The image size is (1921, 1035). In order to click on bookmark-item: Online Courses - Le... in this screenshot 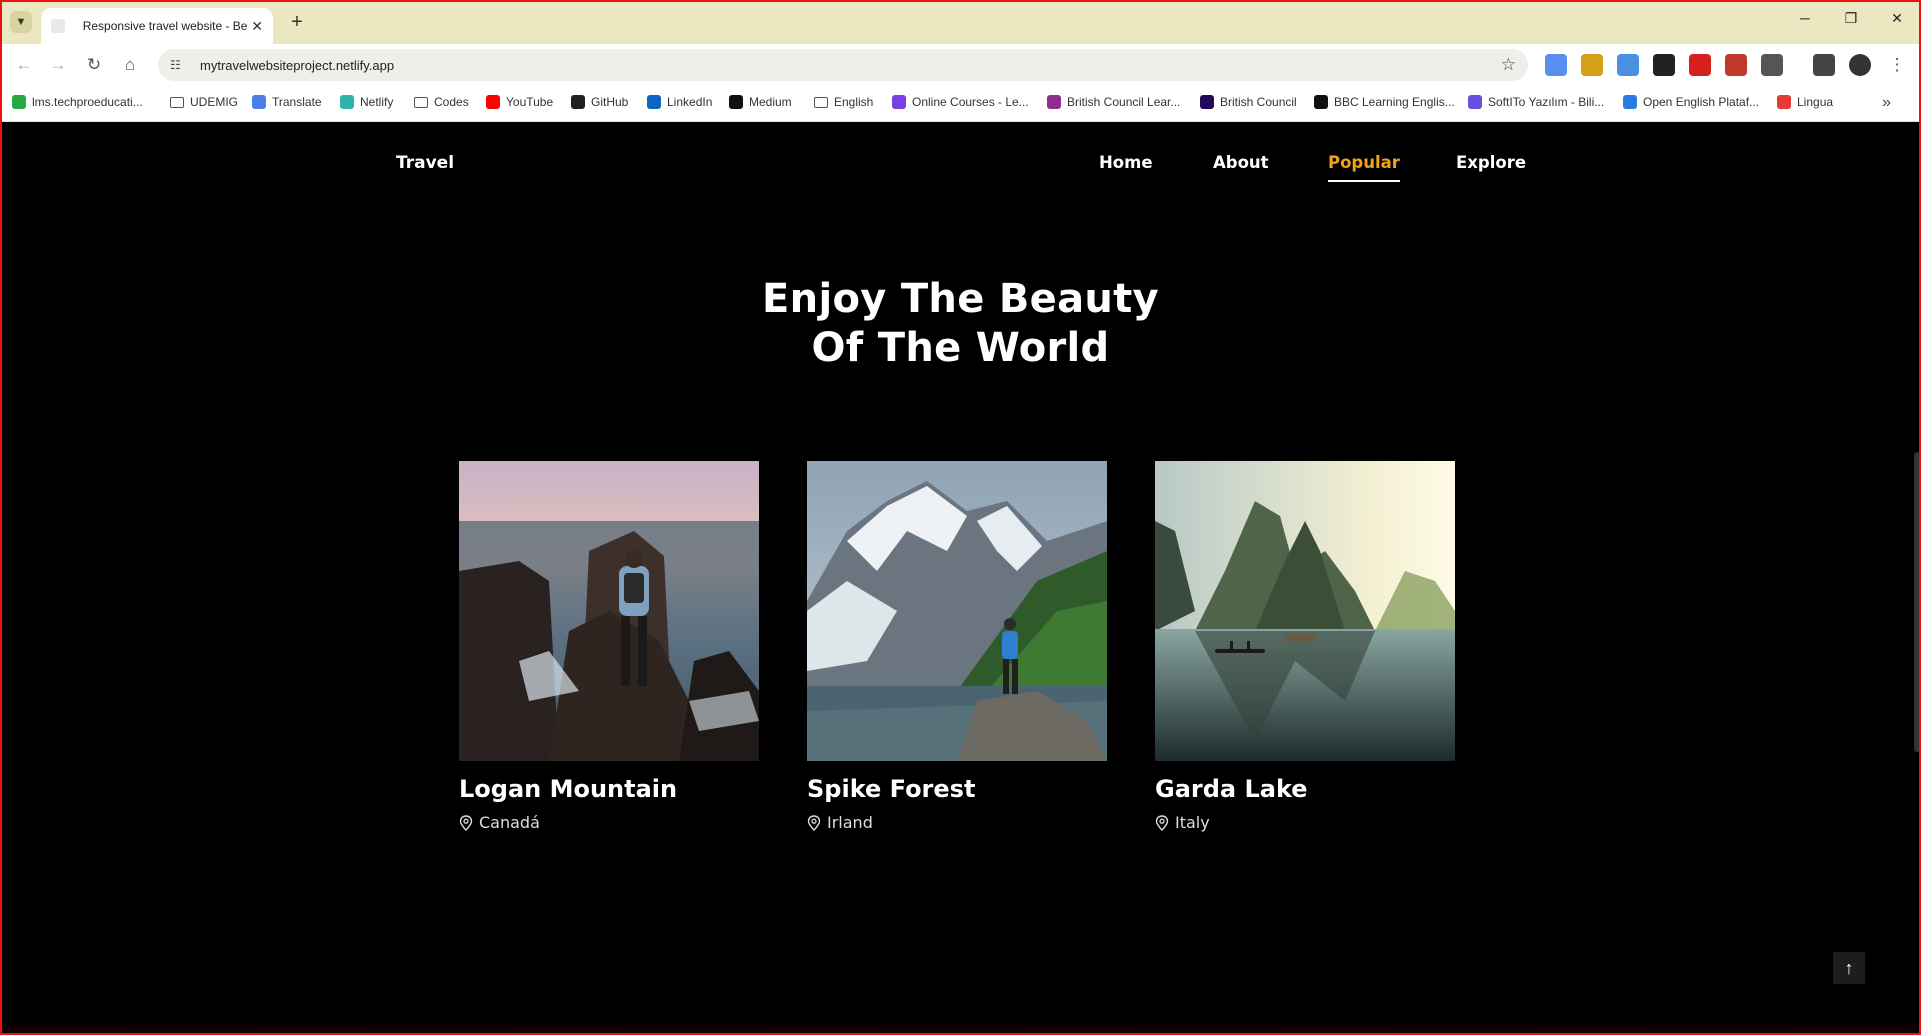, I will do `click(960, 102)`.